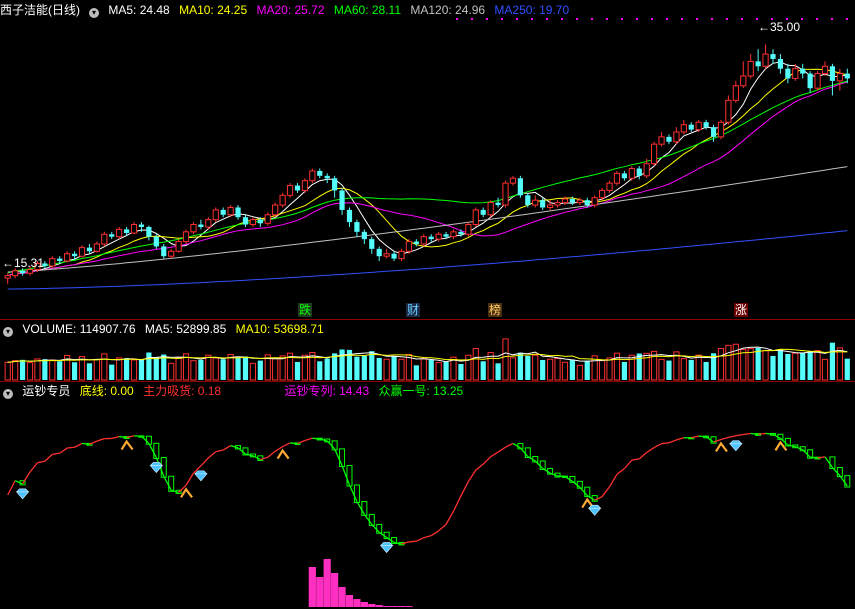 This screenshot has height=609, width=855. What do you see at coordinates (106, 391) in the screenshot?
I see `baseline-label: 底线: 0.00` at bounding box center [106, 391].